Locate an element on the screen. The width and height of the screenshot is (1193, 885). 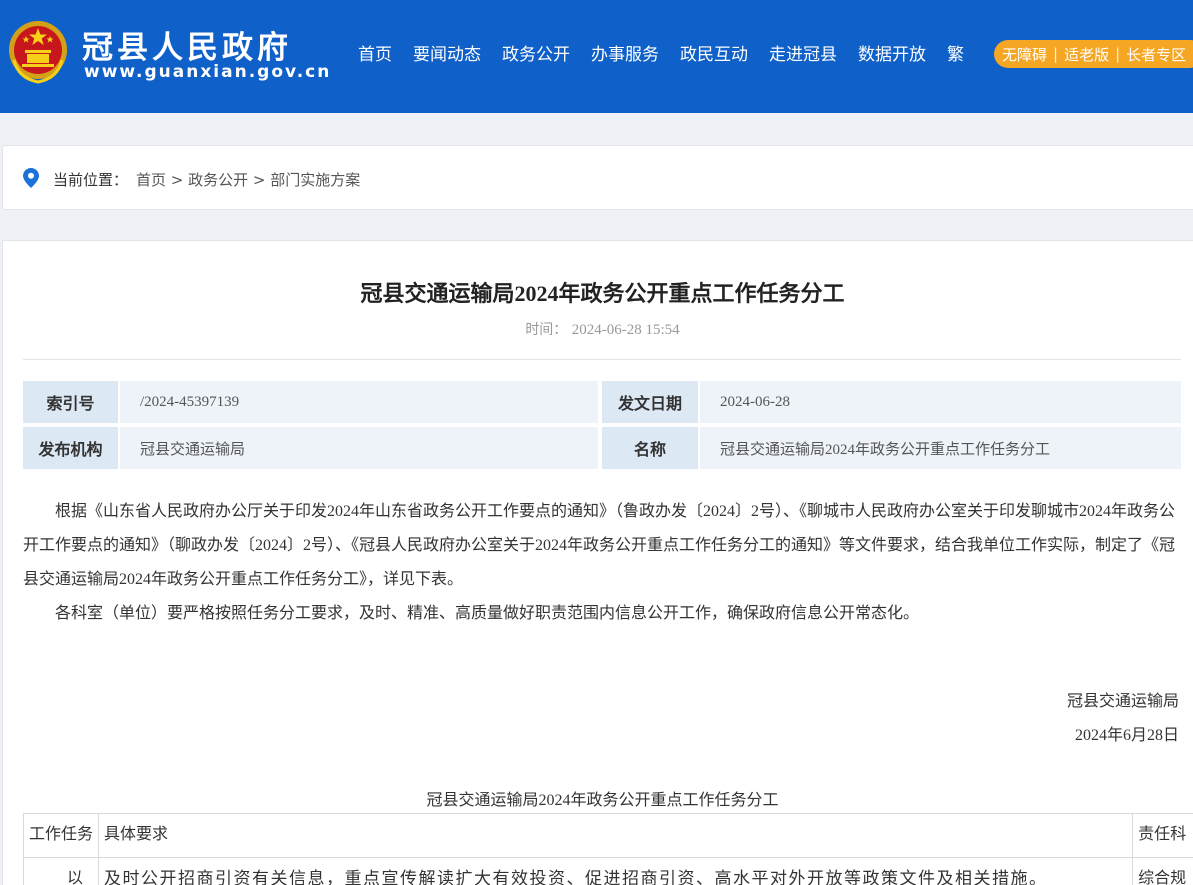
accessibility-bar: 无障碍 | 适老版 | 长者专区 is located at coordinates (1093, 54).